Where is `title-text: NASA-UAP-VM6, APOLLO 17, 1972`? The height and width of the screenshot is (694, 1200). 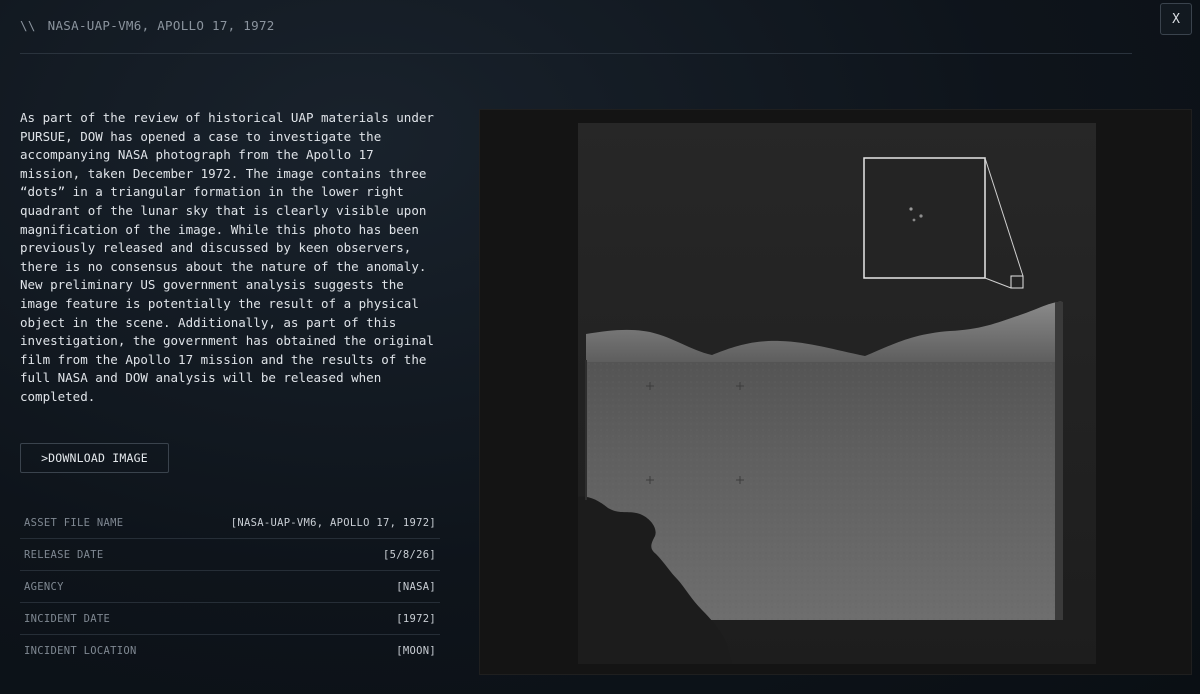 title-text: NASA-UAP-VM6, APOLLO 17, 1972 is located at coordinates (161, 25).